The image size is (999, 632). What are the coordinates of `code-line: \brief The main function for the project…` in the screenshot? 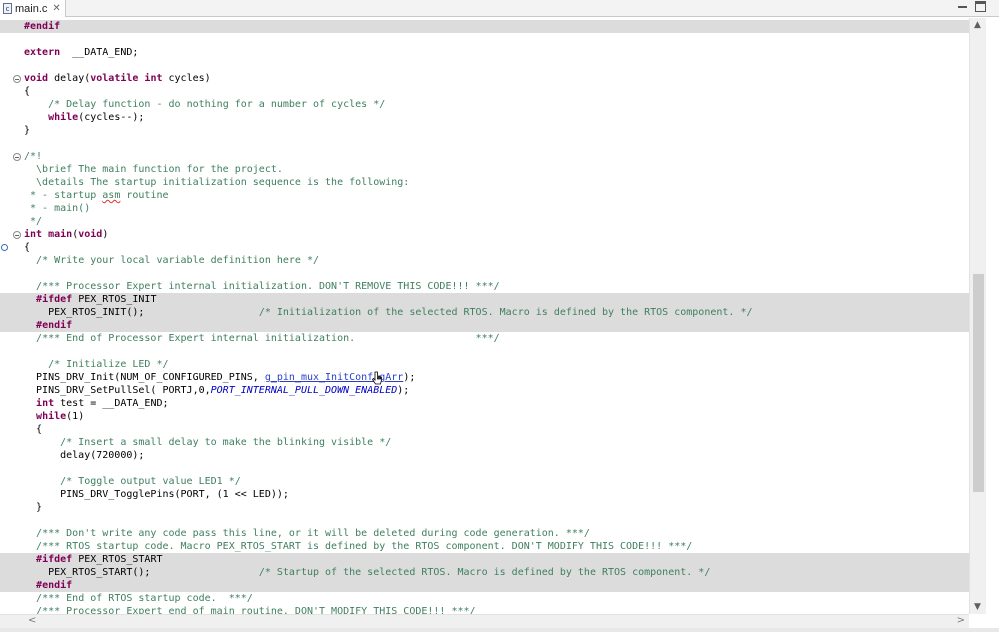 It's located at (484, 169).